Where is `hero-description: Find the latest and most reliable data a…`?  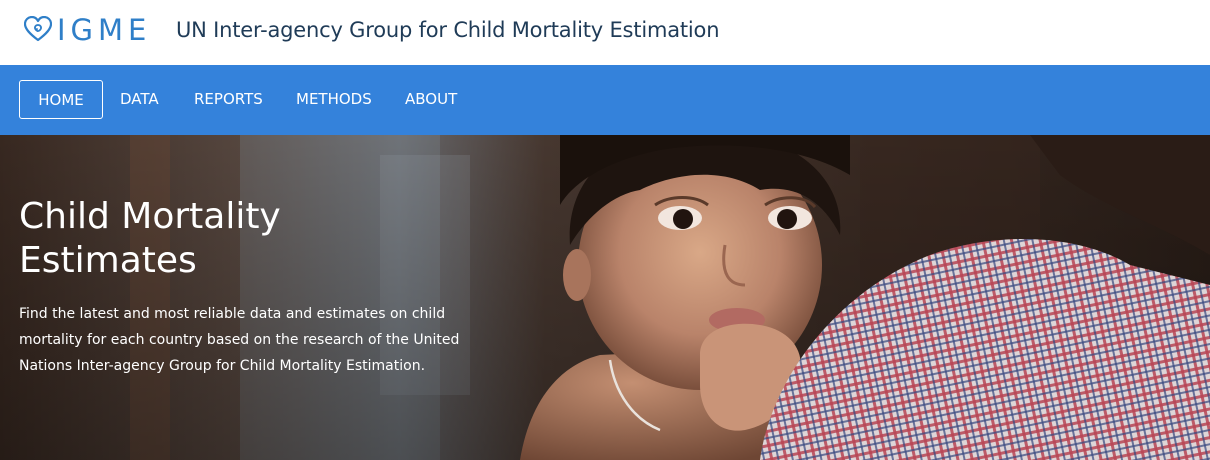 hero-description: Find the latest and most reliable data a… is located at coordinates (239, 340).